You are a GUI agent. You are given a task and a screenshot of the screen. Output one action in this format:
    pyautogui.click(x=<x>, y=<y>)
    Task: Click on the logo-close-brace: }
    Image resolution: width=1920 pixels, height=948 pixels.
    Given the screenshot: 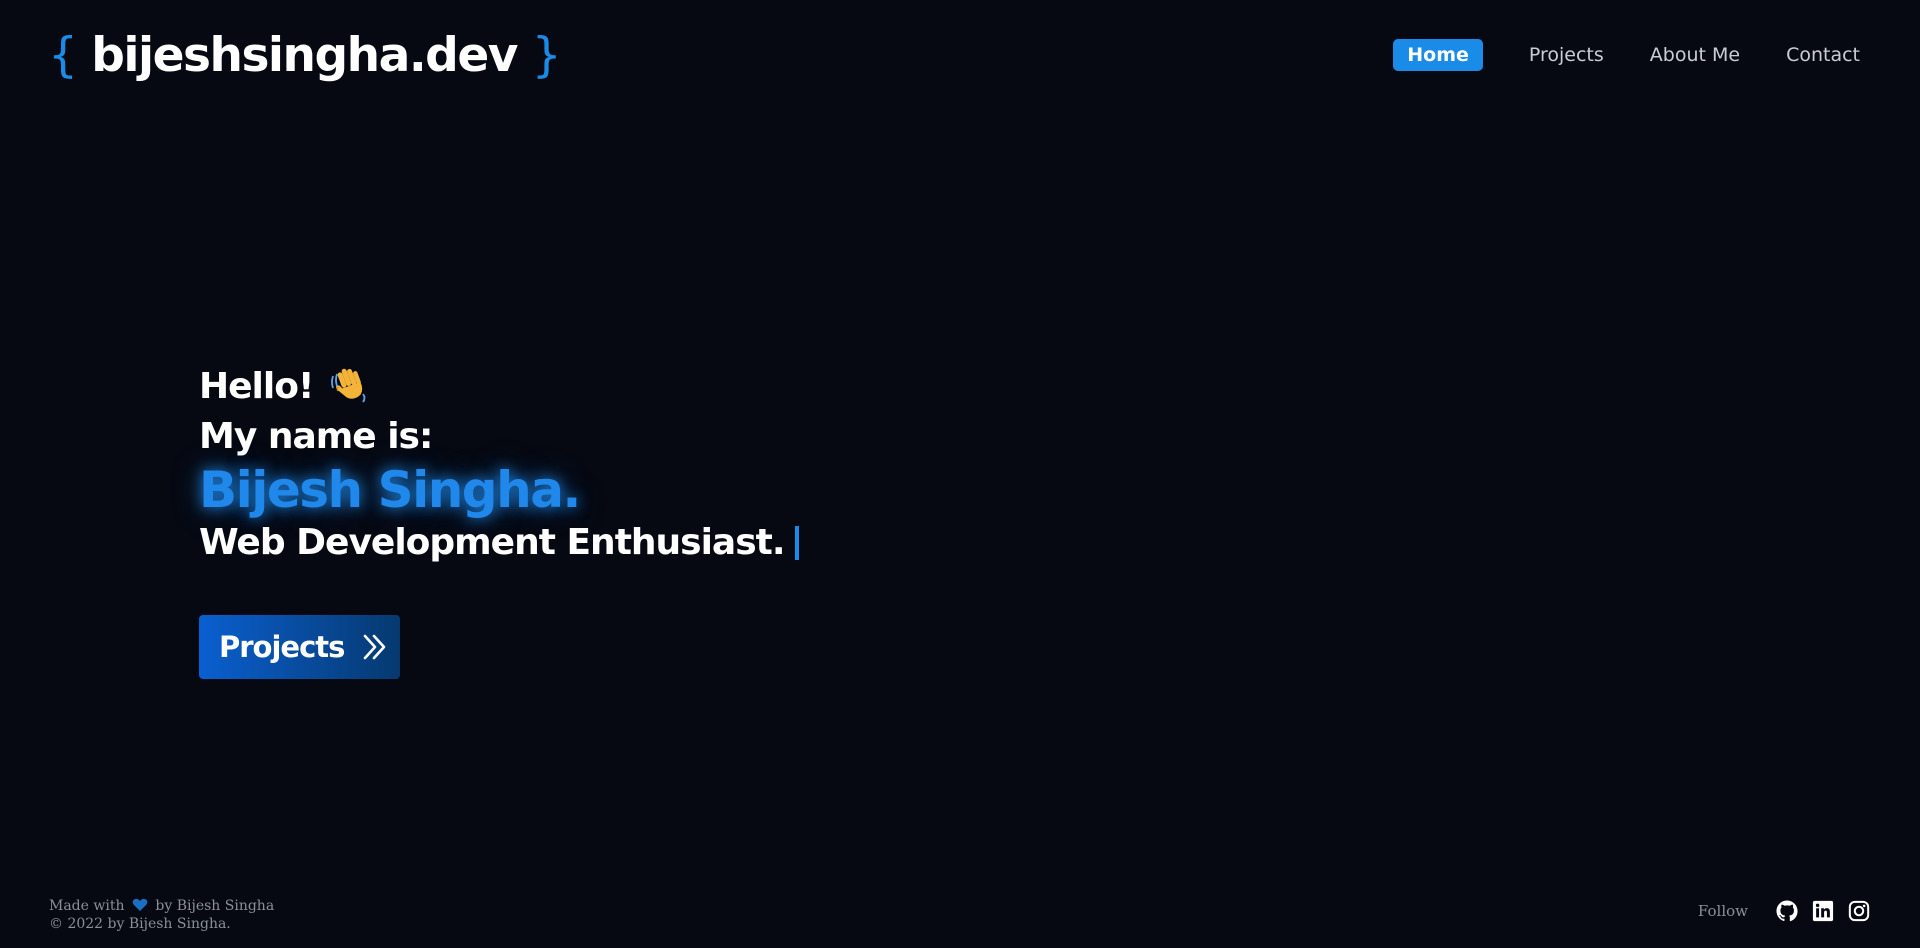 What is the action you would take?
    pyautogui.click(x=546, y=55)
    